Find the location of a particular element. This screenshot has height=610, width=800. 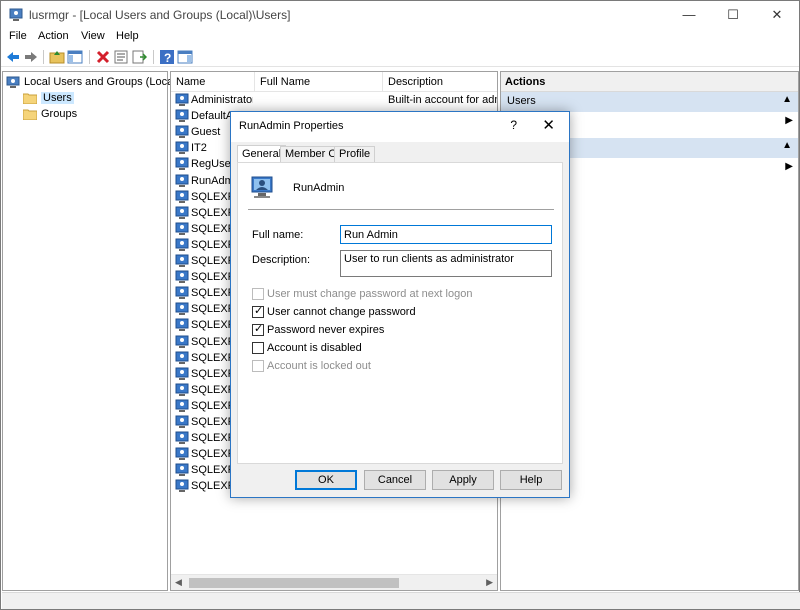

dialog-help-button: ? is located at coordinates (513, 125).